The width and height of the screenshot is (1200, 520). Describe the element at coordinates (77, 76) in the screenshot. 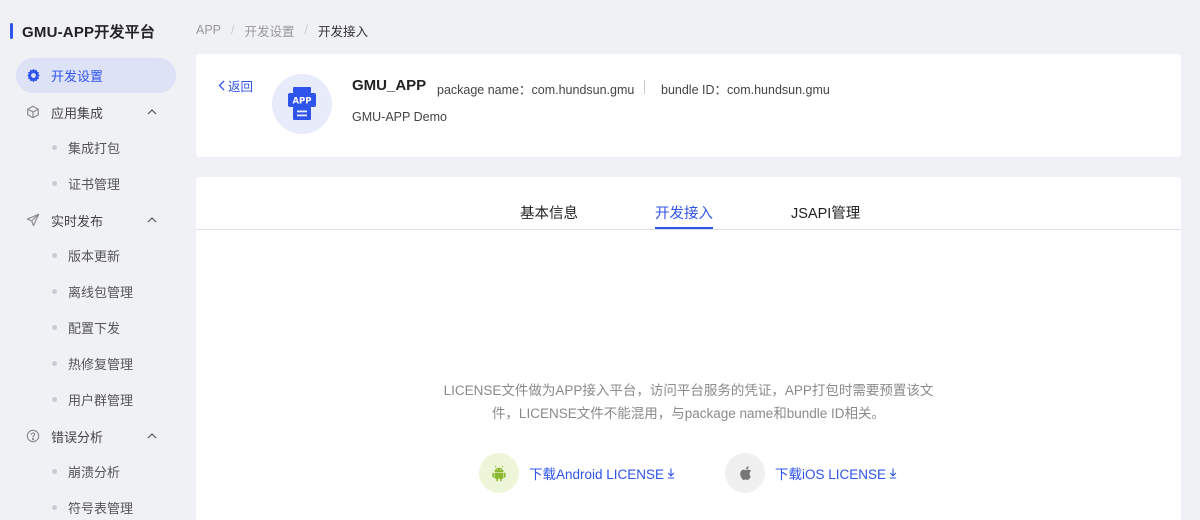

I see `sidebar-item-label: 开发设置` at that location.